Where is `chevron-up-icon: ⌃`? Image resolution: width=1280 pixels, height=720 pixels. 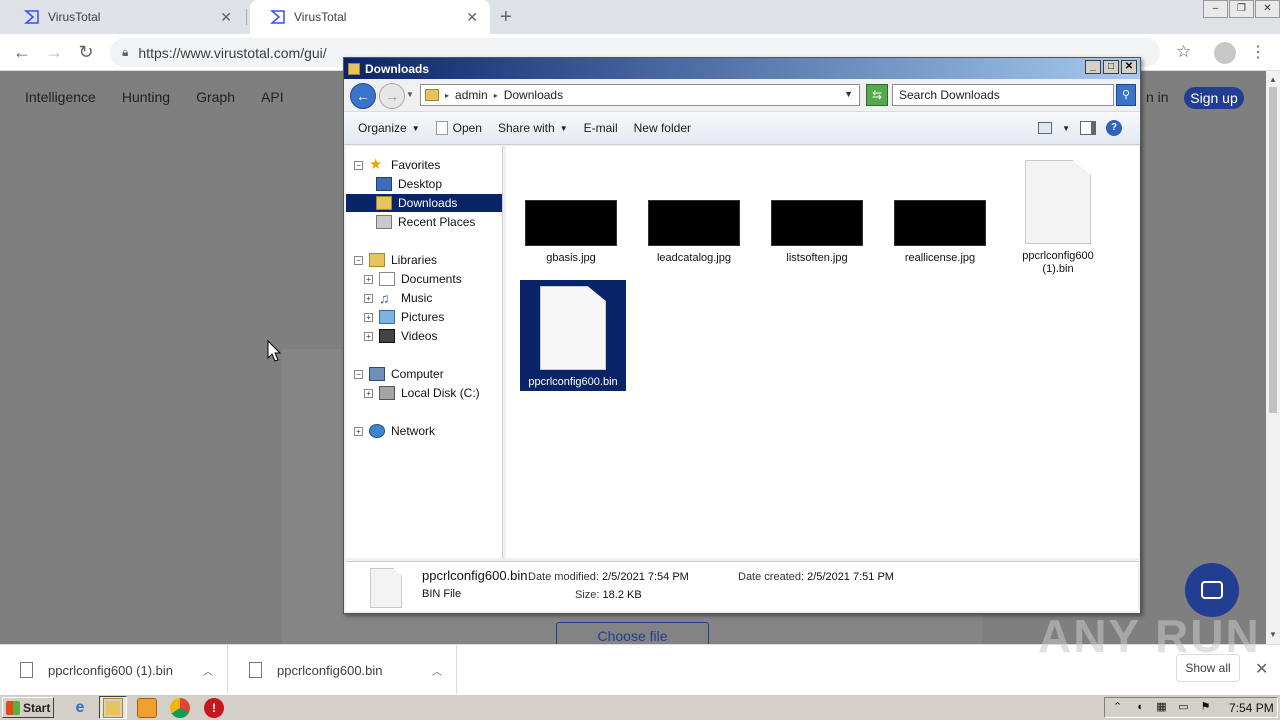
chevron-up-icon: ⌃ is located at coordinates (1117, 707).